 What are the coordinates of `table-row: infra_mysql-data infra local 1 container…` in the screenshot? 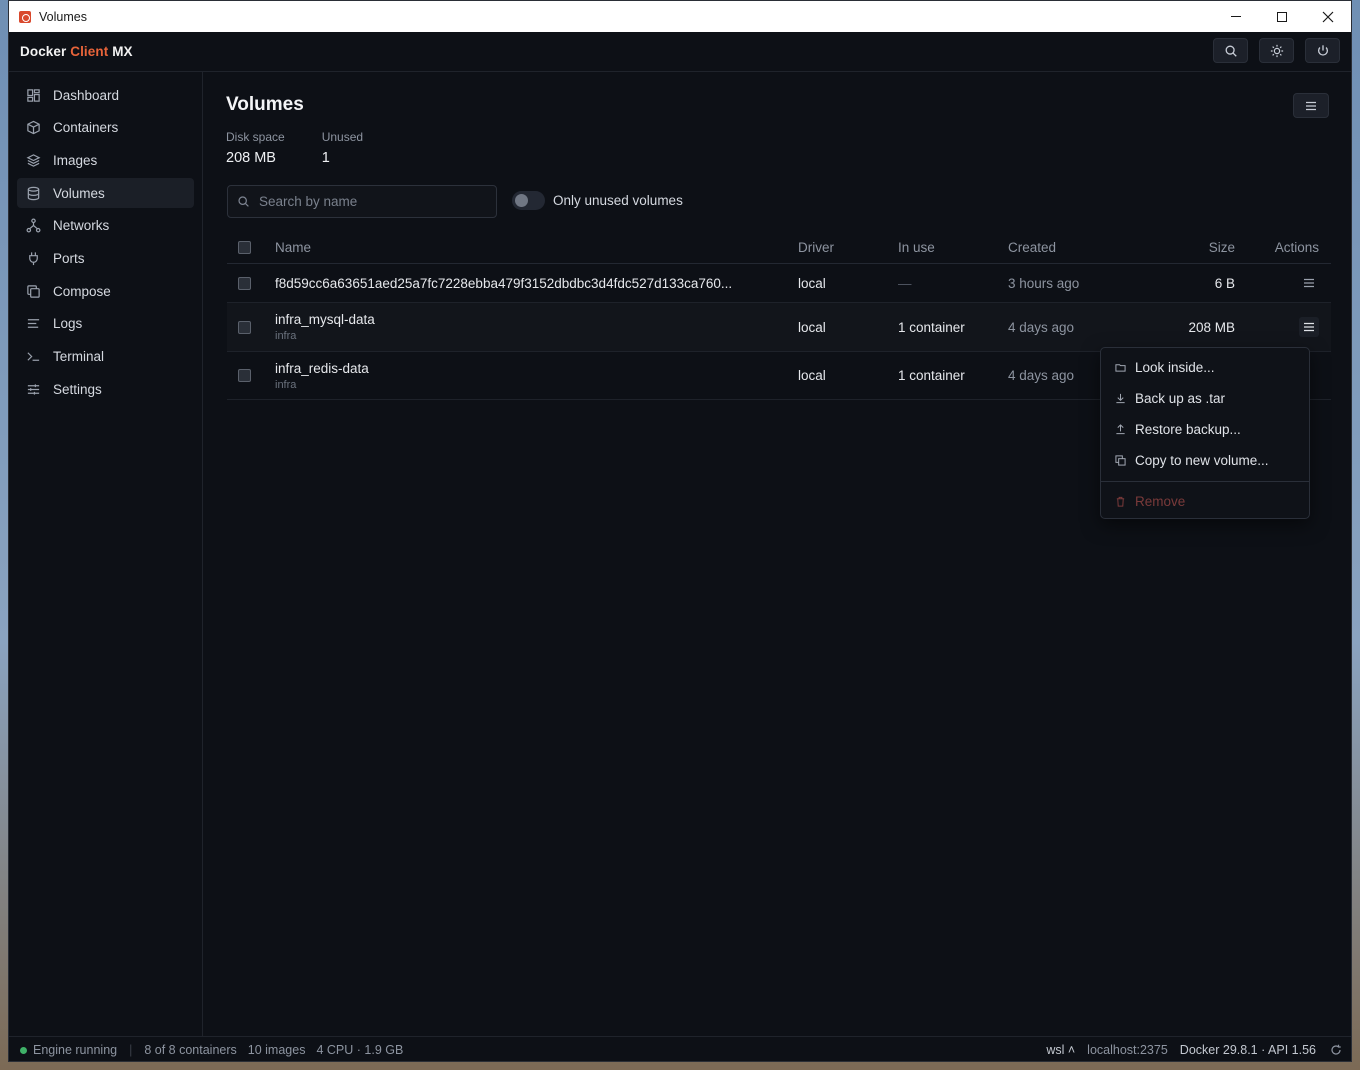 It's located at (779, 327).